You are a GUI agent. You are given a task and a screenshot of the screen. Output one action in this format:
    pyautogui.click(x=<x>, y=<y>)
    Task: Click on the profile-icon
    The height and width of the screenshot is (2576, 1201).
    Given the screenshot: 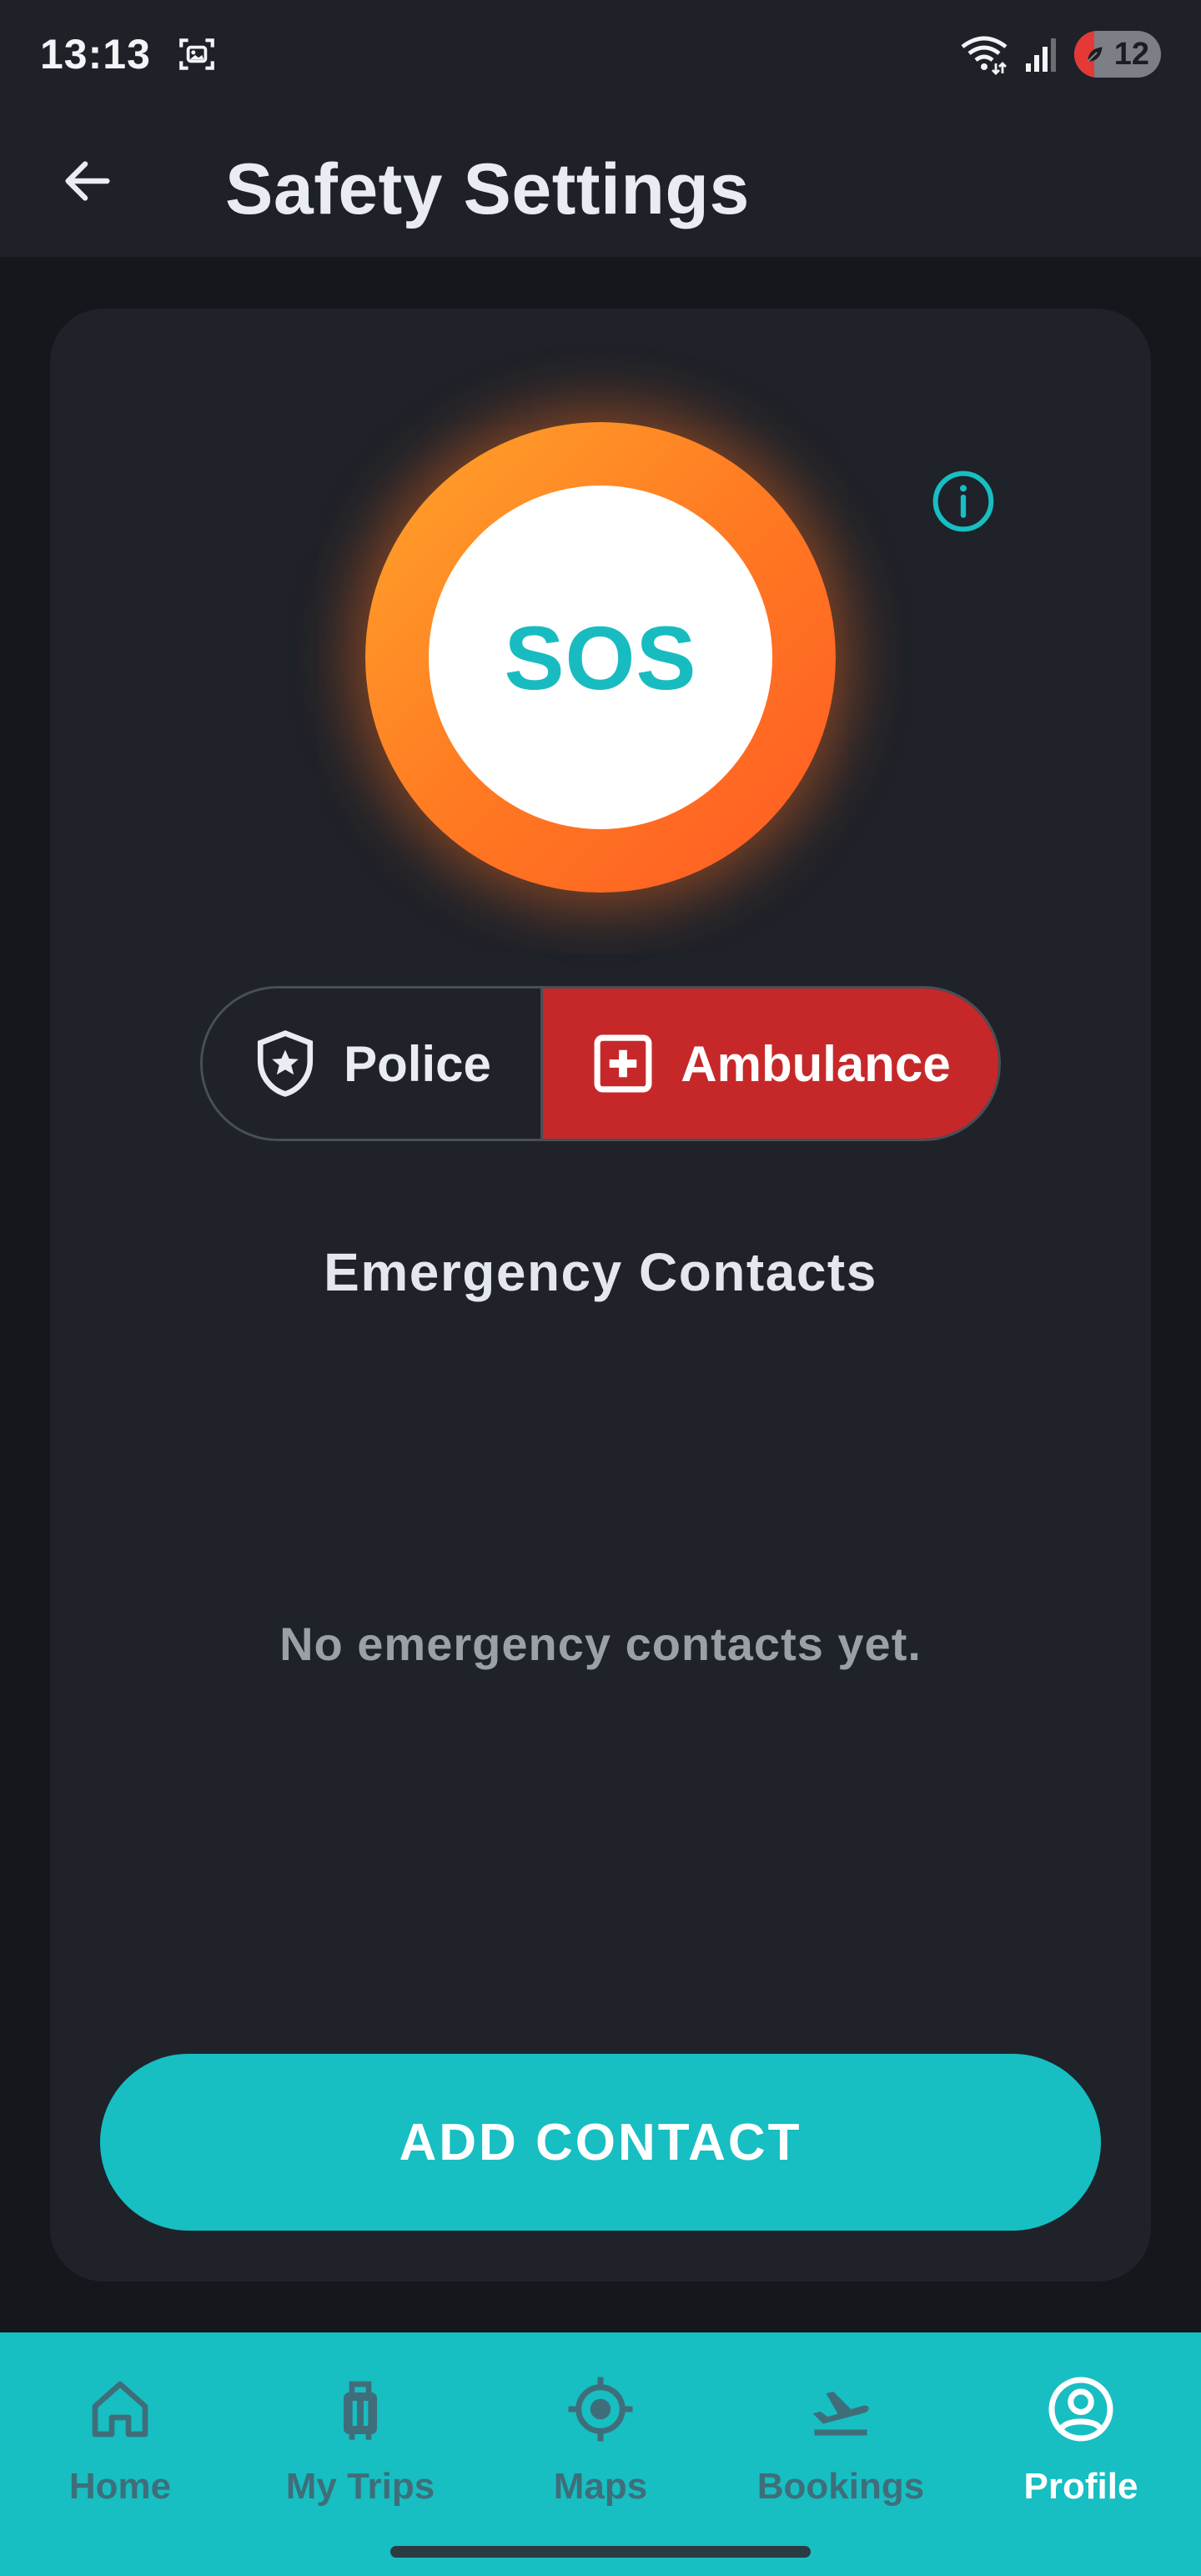 What is the action you would take?
    pyautogui.click(x=1081, y=2409)
    